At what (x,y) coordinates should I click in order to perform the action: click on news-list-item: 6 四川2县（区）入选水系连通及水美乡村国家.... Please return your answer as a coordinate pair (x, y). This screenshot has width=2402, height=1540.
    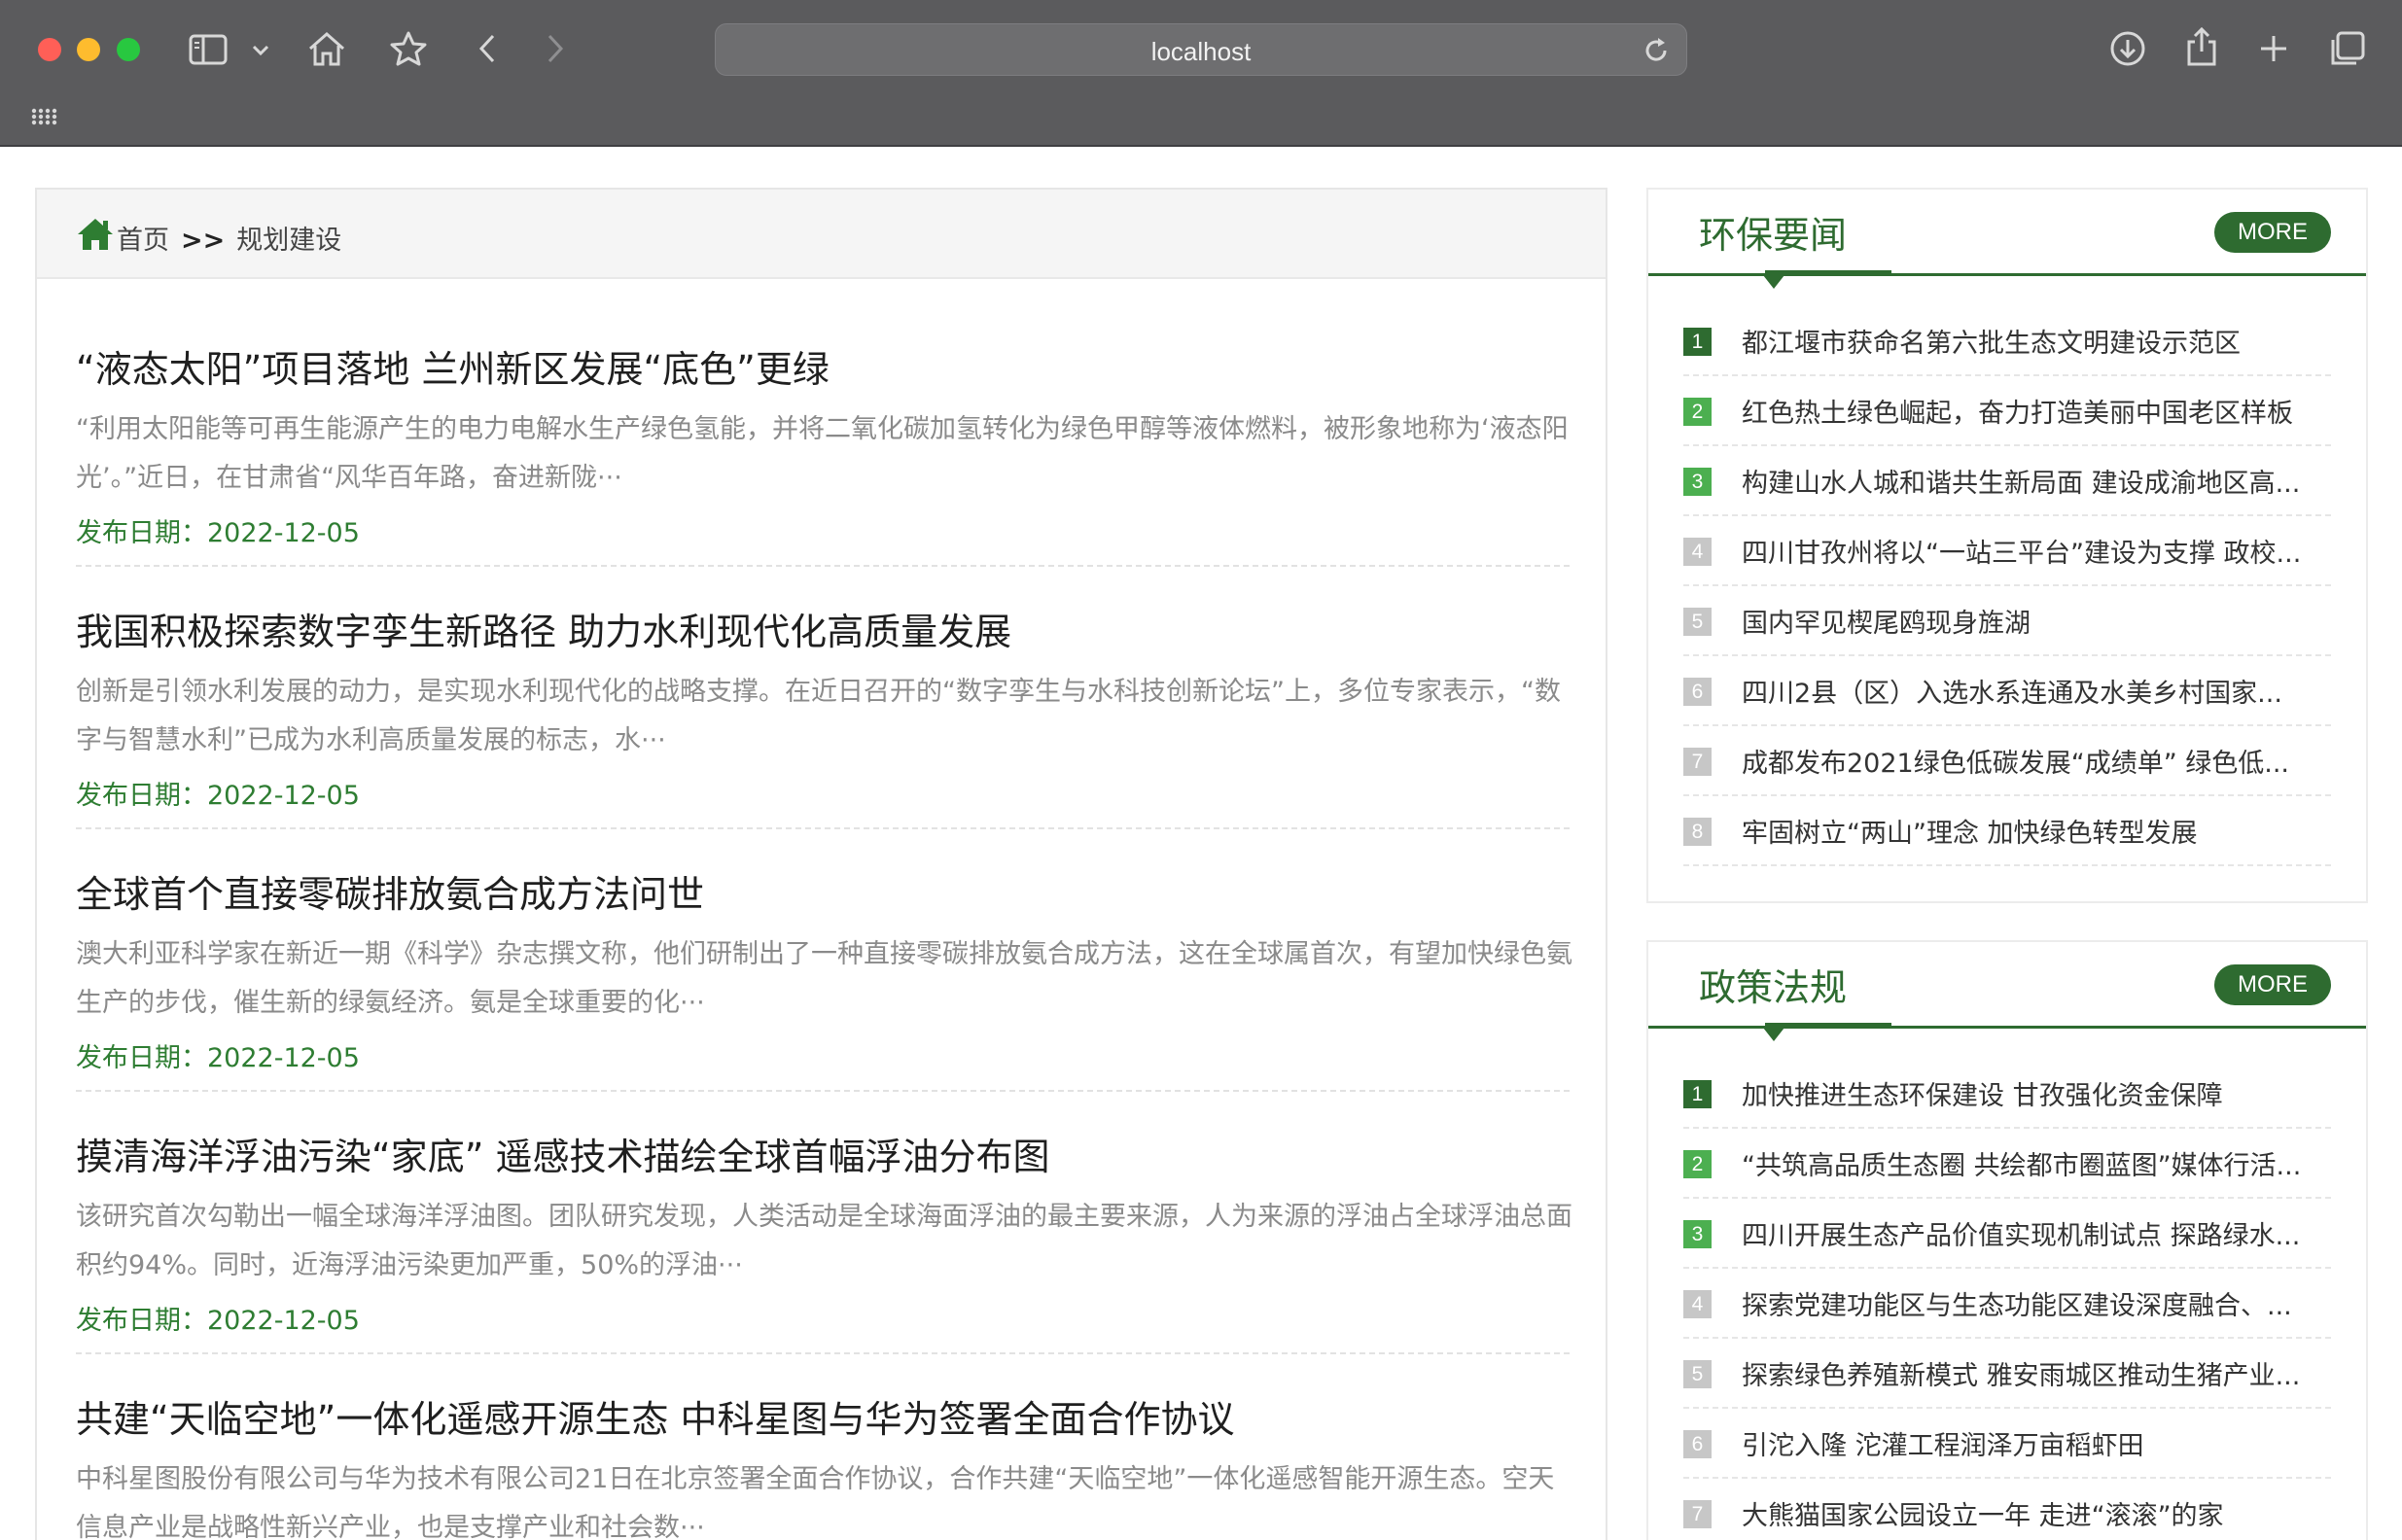
    Looking at the image, I should click on (2007, 691).